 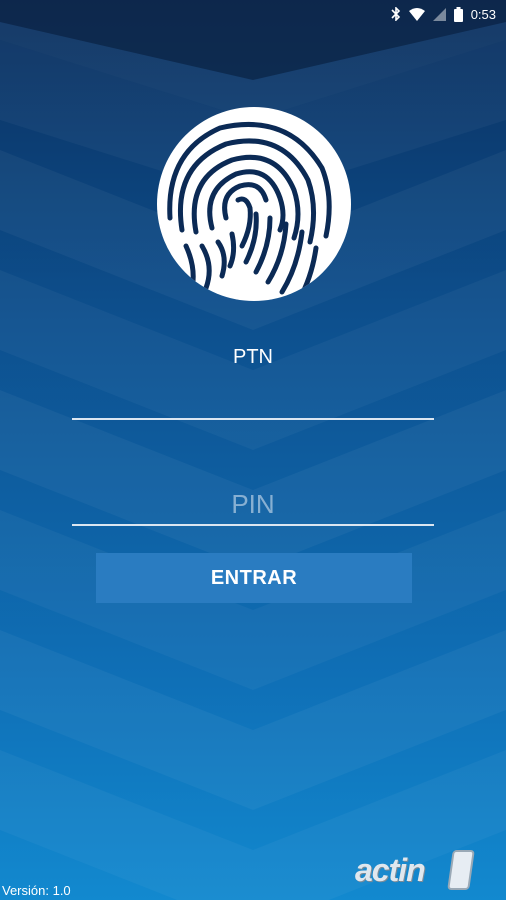 I want to click on wifi-icon, so click(x=416, y=14).